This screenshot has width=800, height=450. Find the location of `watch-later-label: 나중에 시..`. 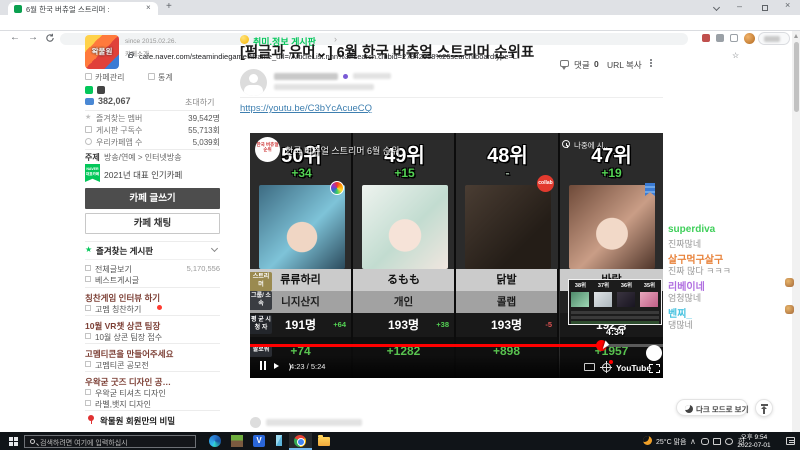

watch-later-label: 나중에 시.. is located at coordinates (591, 145).